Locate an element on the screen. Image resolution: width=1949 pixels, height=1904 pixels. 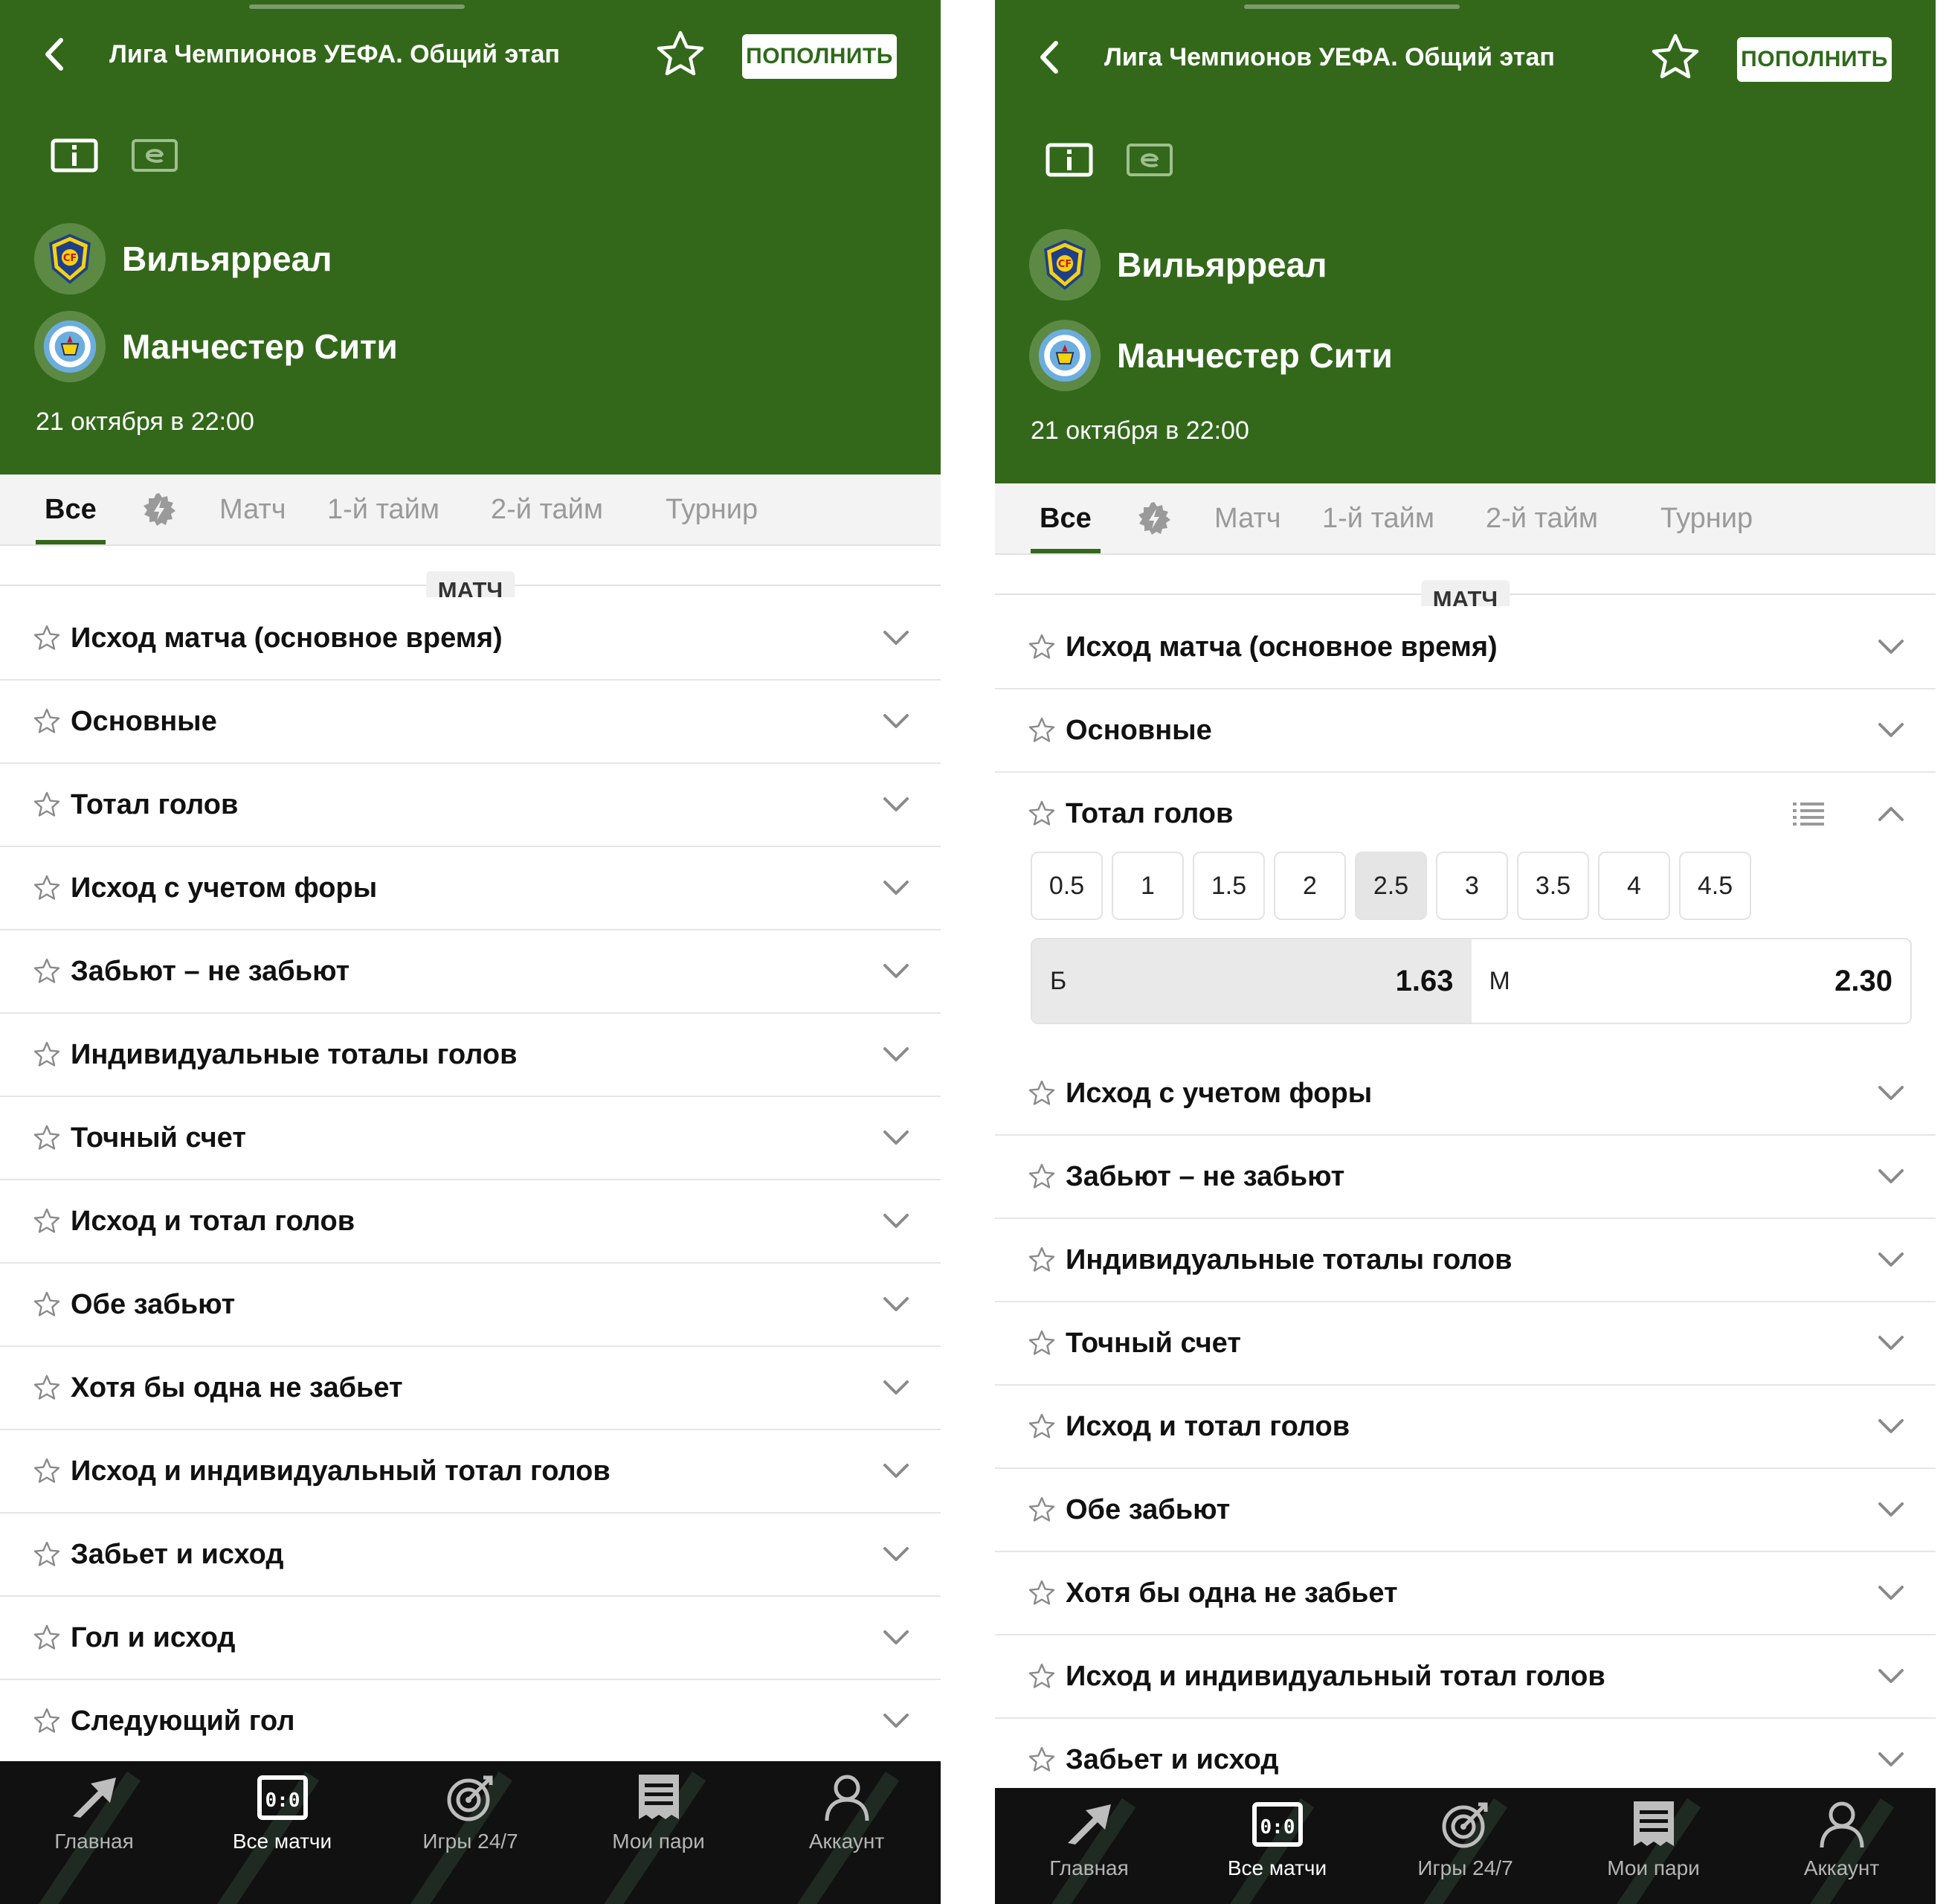
market-row: Гол и исход is located at coordinates (471, 1639).